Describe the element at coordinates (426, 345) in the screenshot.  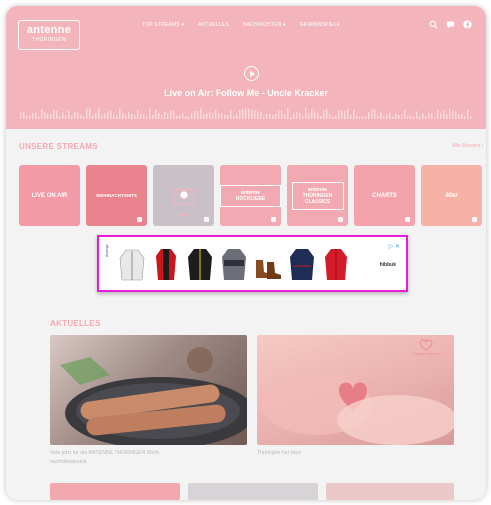
I see `heart-icon` at that location.